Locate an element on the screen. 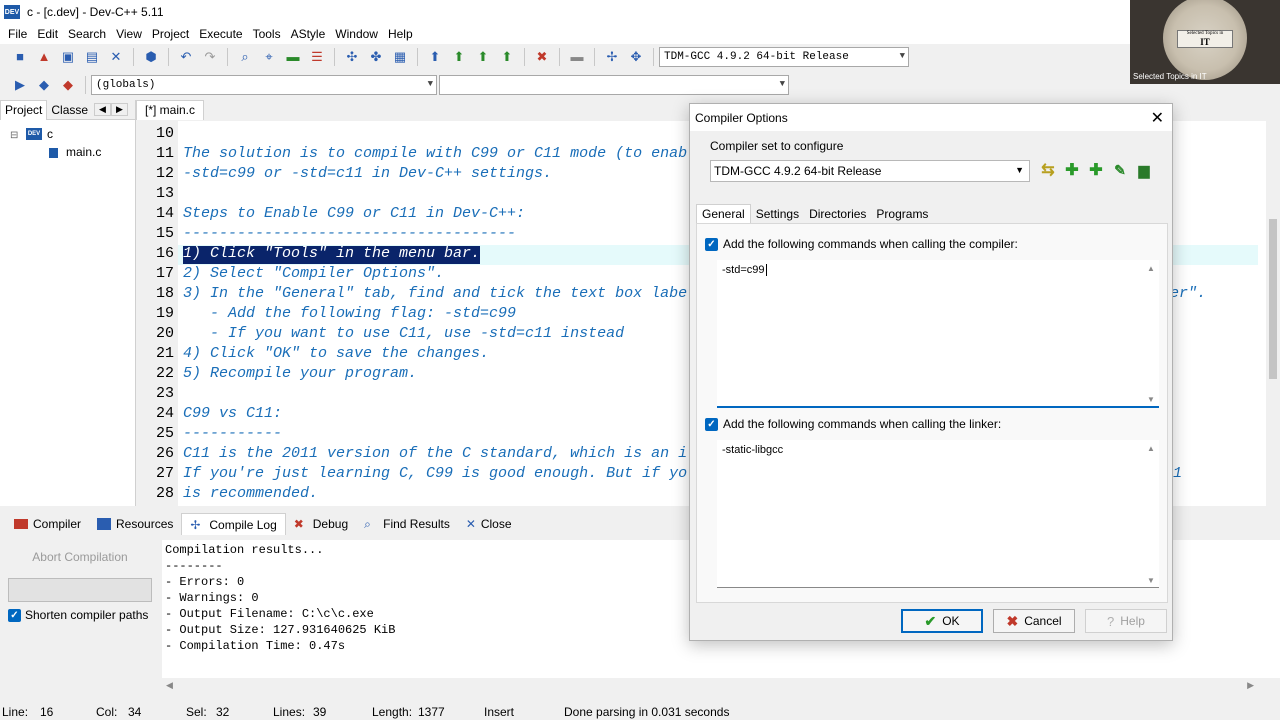 This screenshot has width=1280, height=720. replace-icon: ⌖ is located at coordinates (269, 57).